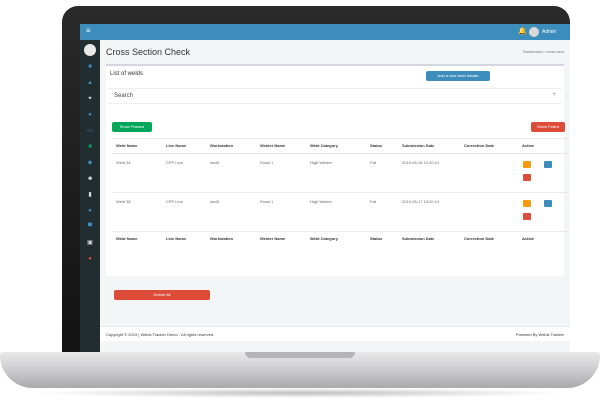 This screenshot has height=415, width=600. Describe the element at coordinates (90, 211) in the screenshot. I see `globe-icon: ●` at that location.